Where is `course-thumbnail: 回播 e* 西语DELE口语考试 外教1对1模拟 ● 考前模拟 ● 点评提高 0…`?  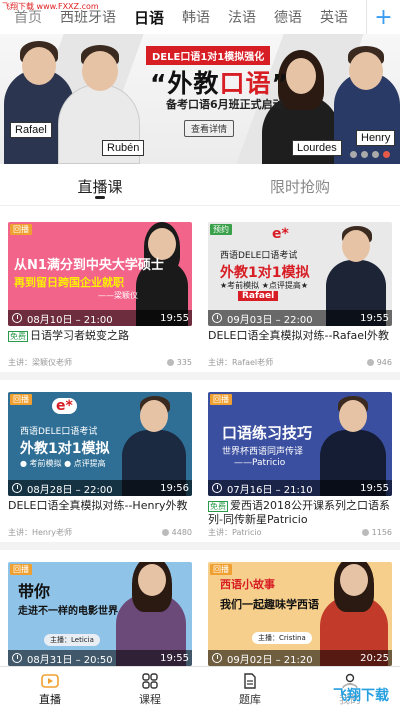
course-thumbnail: 回播 e* 西语DELE口语考试 外教1对1模拟 ● 考前模拟 ● 点评提高 0… is located at coordinates (100, 444).